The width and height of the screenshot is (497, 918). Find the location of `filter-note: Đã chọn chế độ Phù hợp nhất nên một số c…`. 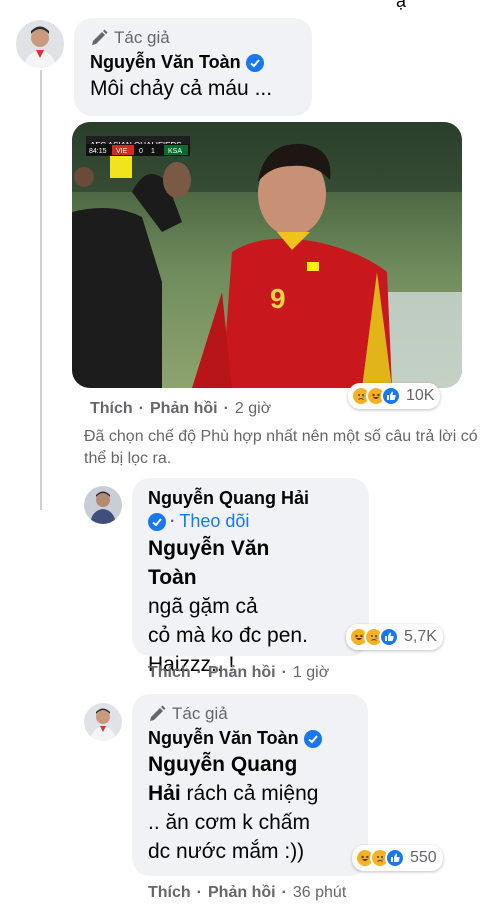

filter-note: Đã chọn chế độ Phù hợp nhất nên một số c… is located at coordinates (281, 447).